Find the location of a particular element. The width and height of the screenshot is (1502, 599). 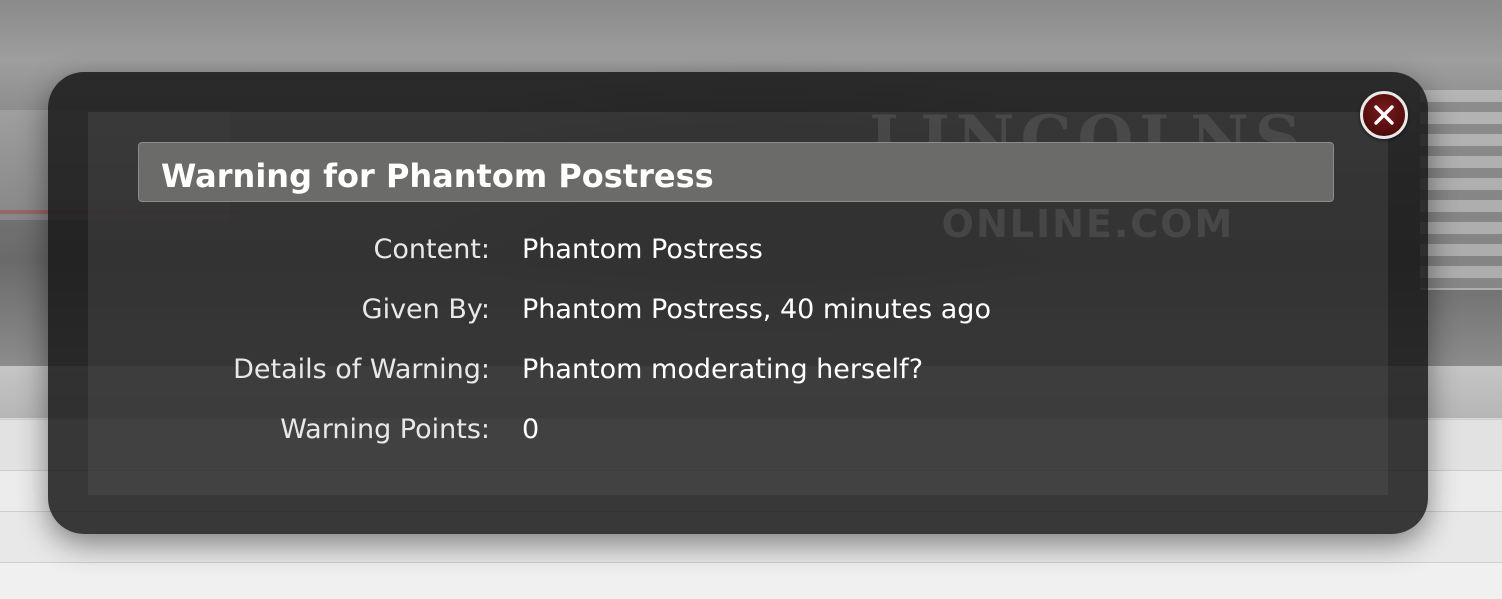

warning-title: Warning for Phantom Postress is located at coordinates (437, 176).